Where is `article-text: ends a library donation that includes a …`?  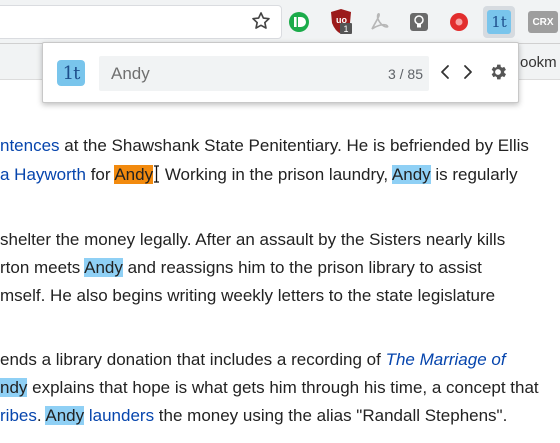 article-text: ends a library donation that includes a … is located at coordinates (193, 359).